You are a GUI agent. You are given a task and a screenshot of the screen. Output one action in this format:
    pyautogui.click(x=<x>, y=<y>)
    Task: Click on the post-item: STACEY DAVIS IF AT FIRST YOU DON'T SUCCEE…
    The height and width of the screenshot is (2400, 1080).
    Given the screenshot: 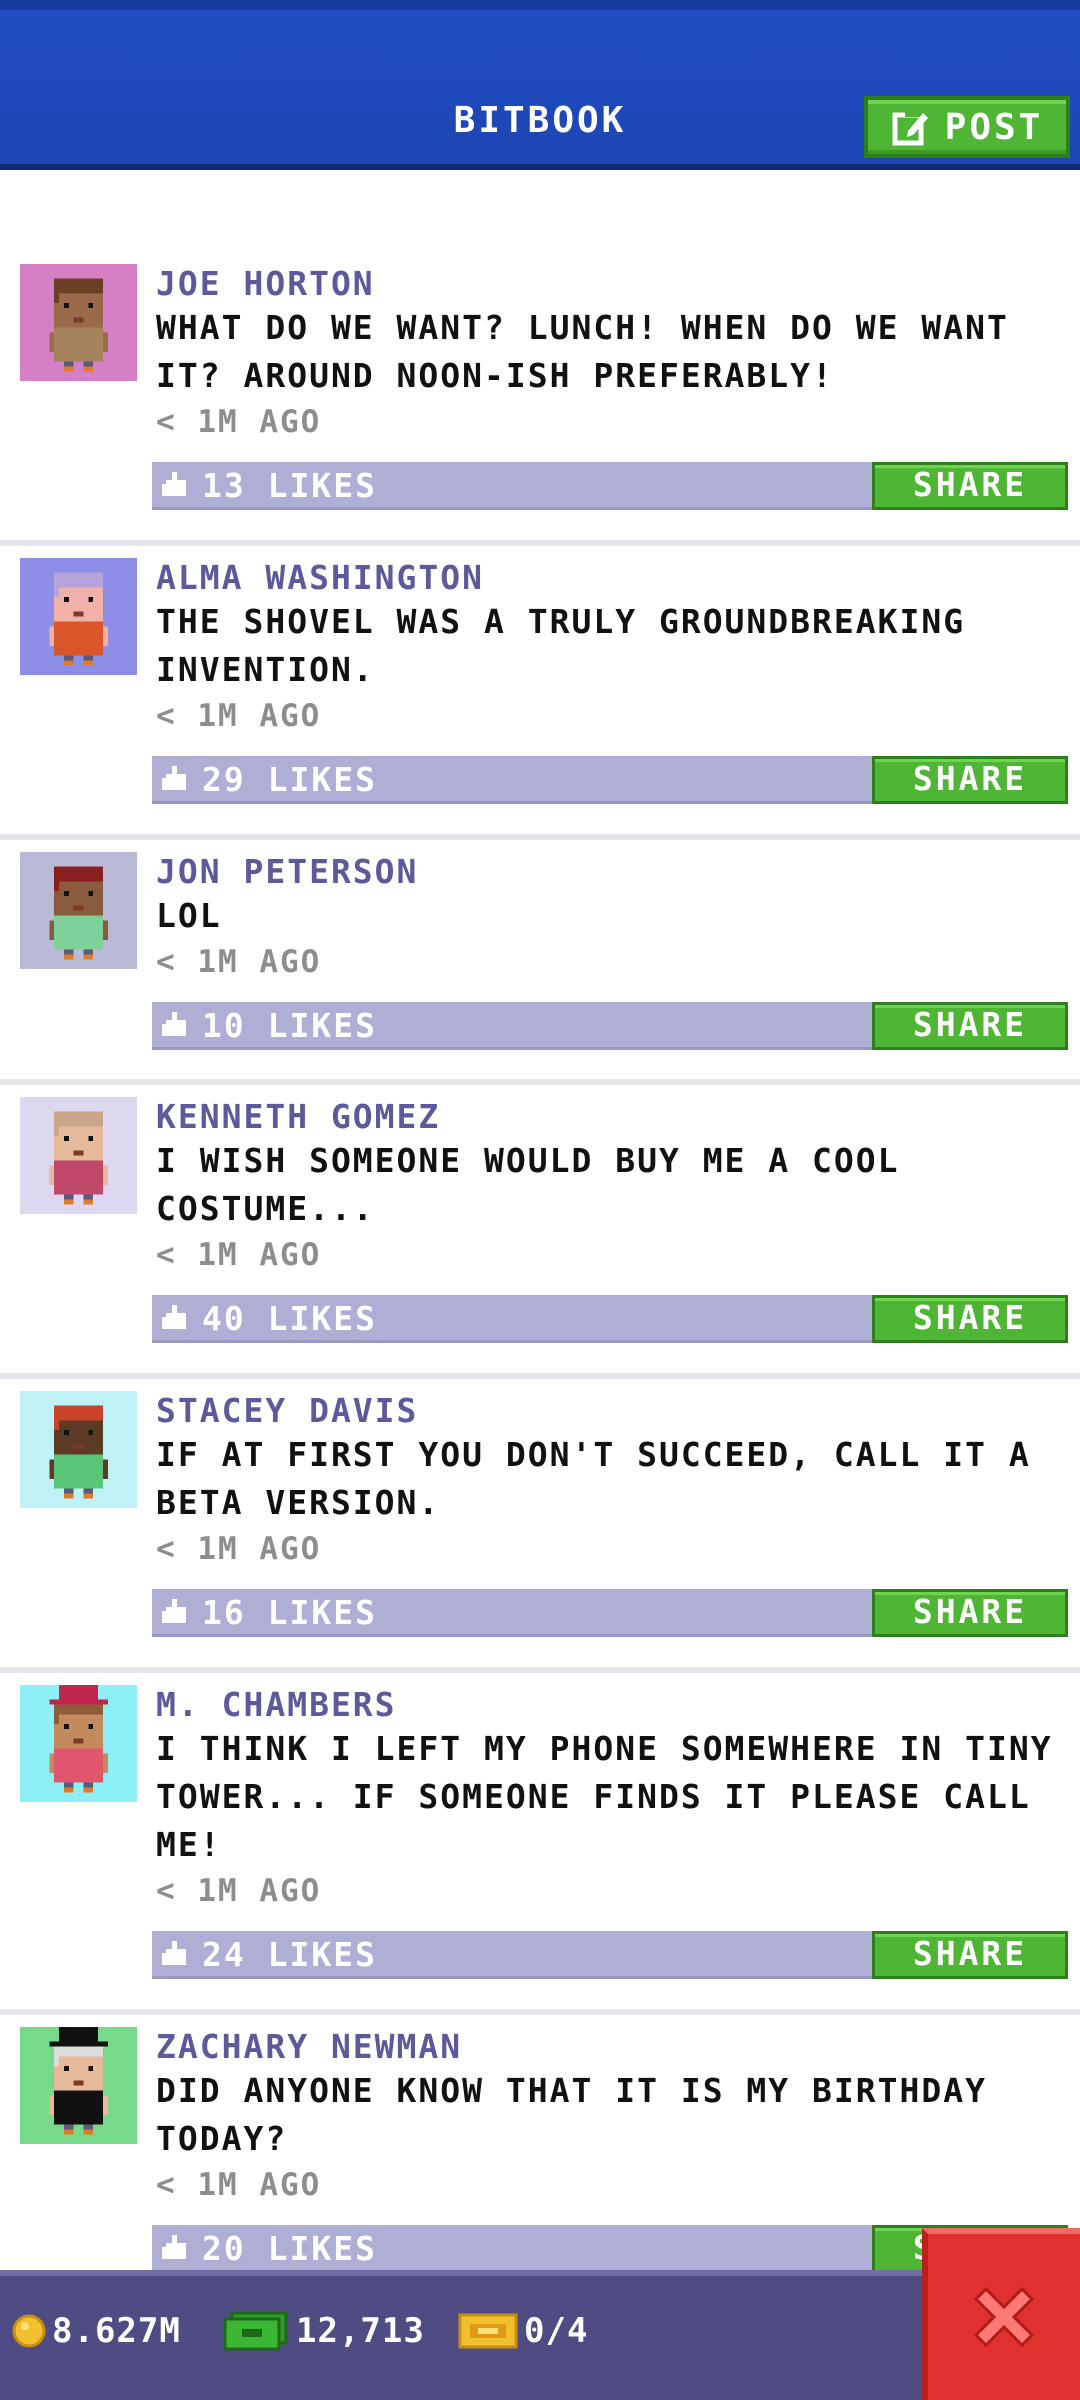 What is the action you would take?
    pyautogui.click(x=540, y=1532)
    